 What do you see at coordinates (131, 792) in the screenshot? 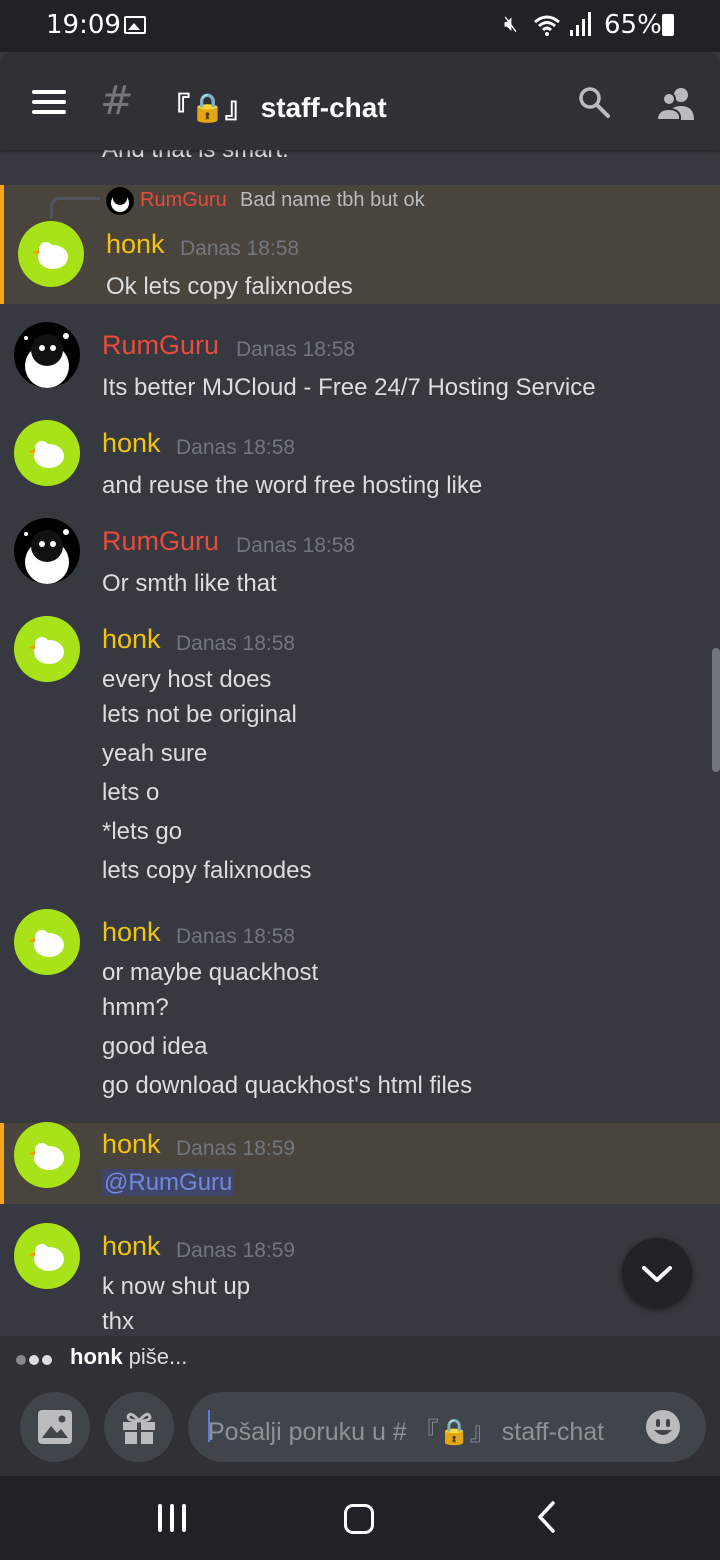
I see `message-text: lets o` at bounding box center [131, 792].